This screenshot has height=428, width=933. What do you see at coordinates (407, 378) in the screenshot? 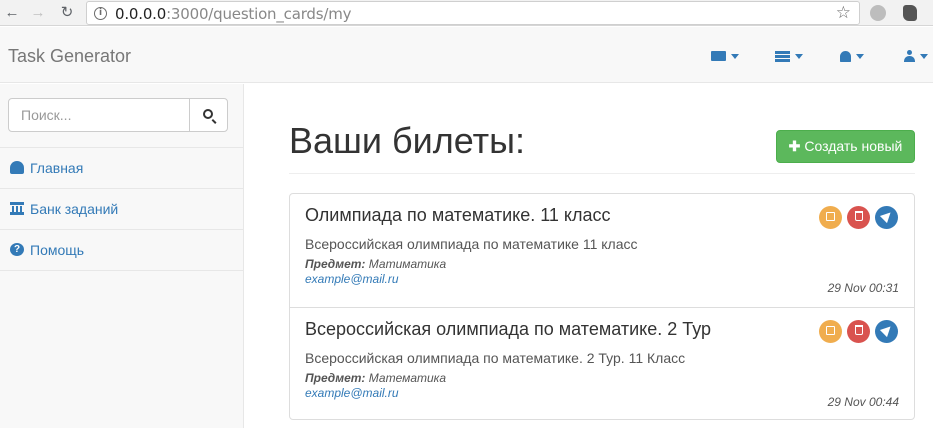
I see `subject-value: Математика` at bounding box center [407, 378].